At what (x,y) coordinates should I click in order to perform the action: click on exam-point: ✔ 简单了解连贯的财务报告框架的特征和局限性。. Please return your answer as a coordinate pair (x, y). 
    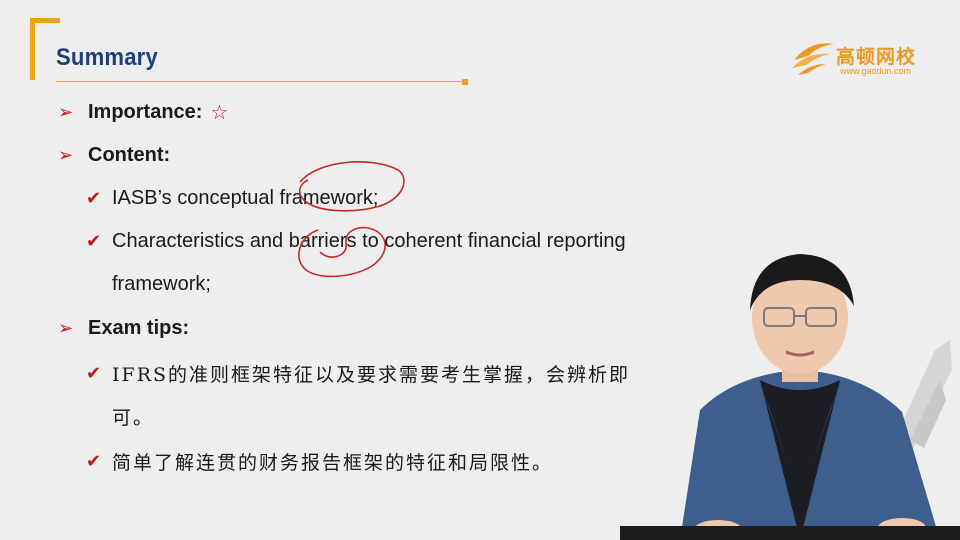
    Looking at the image, I should click on (319, 461).